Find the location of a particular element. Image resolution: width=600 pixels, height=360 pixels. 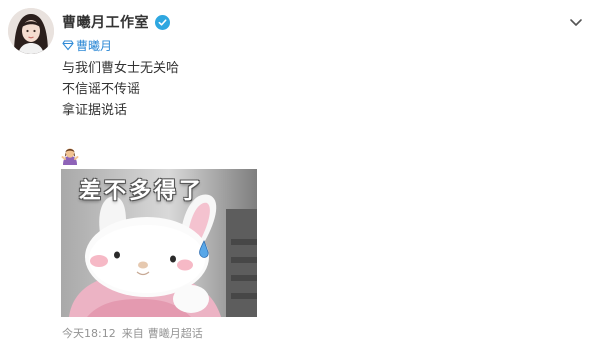

supertopic-tag: 曹曦月 is located at coordinates (87, 45).